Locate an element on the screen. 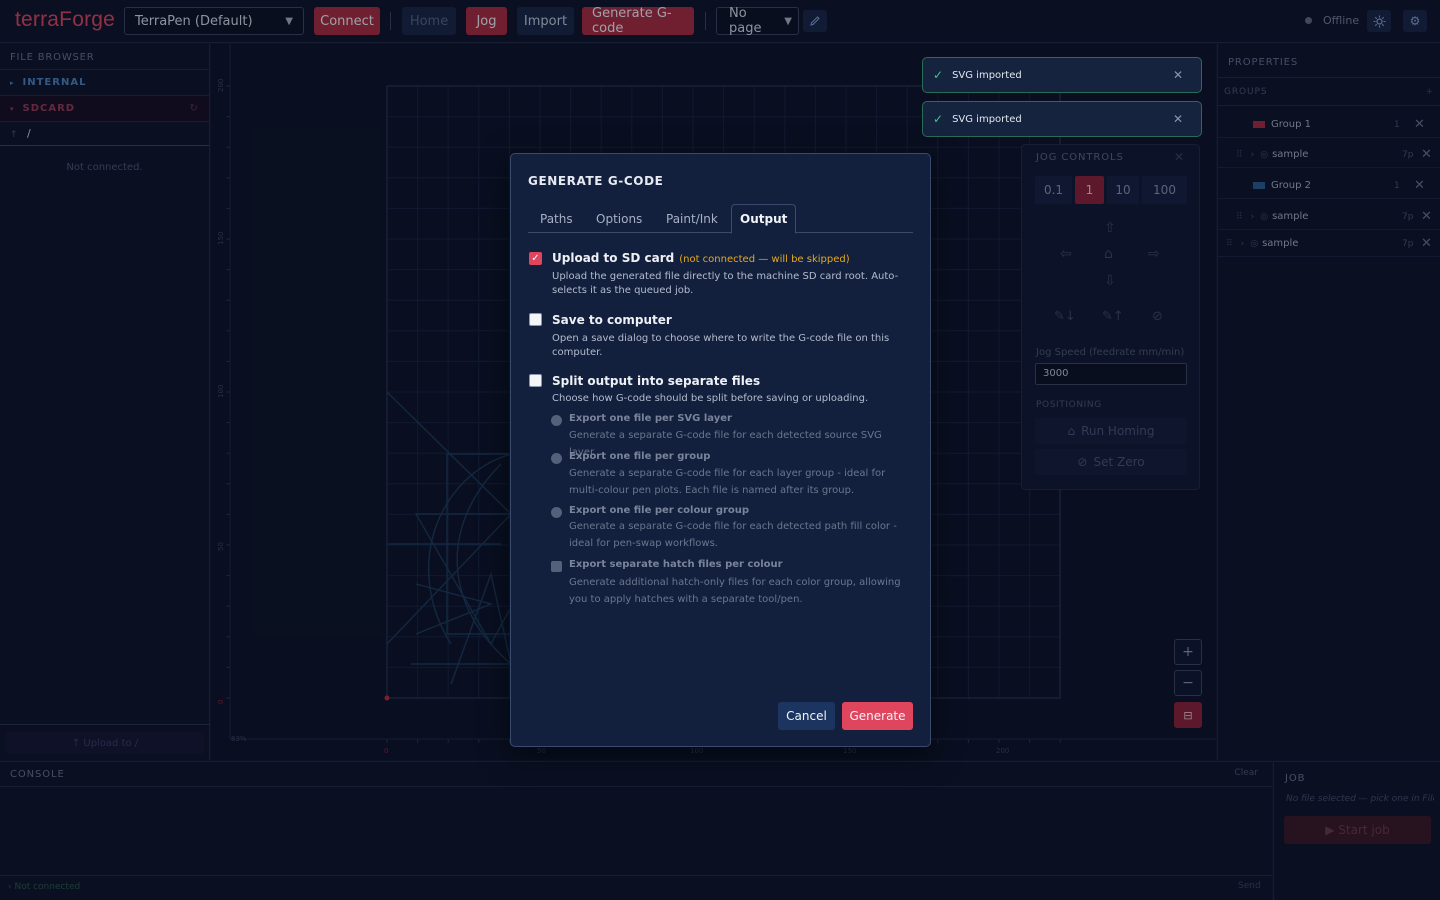 The image size is (1440, 900). save-computer-title: Save to computer is located at coordinates (612, 320).